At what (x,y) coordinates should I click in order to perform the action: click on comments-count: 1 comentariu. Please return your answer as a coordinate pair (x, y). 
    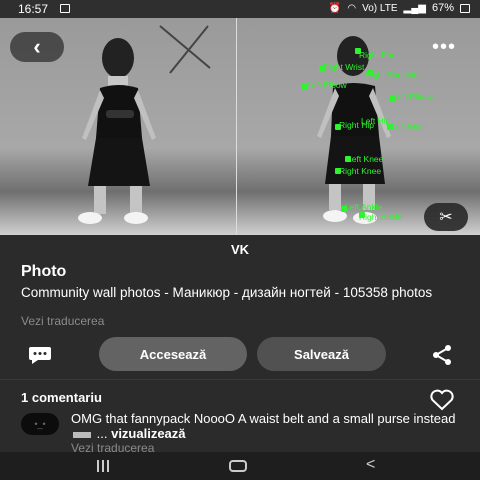
    Looking at the image, I should click on (61, 397).